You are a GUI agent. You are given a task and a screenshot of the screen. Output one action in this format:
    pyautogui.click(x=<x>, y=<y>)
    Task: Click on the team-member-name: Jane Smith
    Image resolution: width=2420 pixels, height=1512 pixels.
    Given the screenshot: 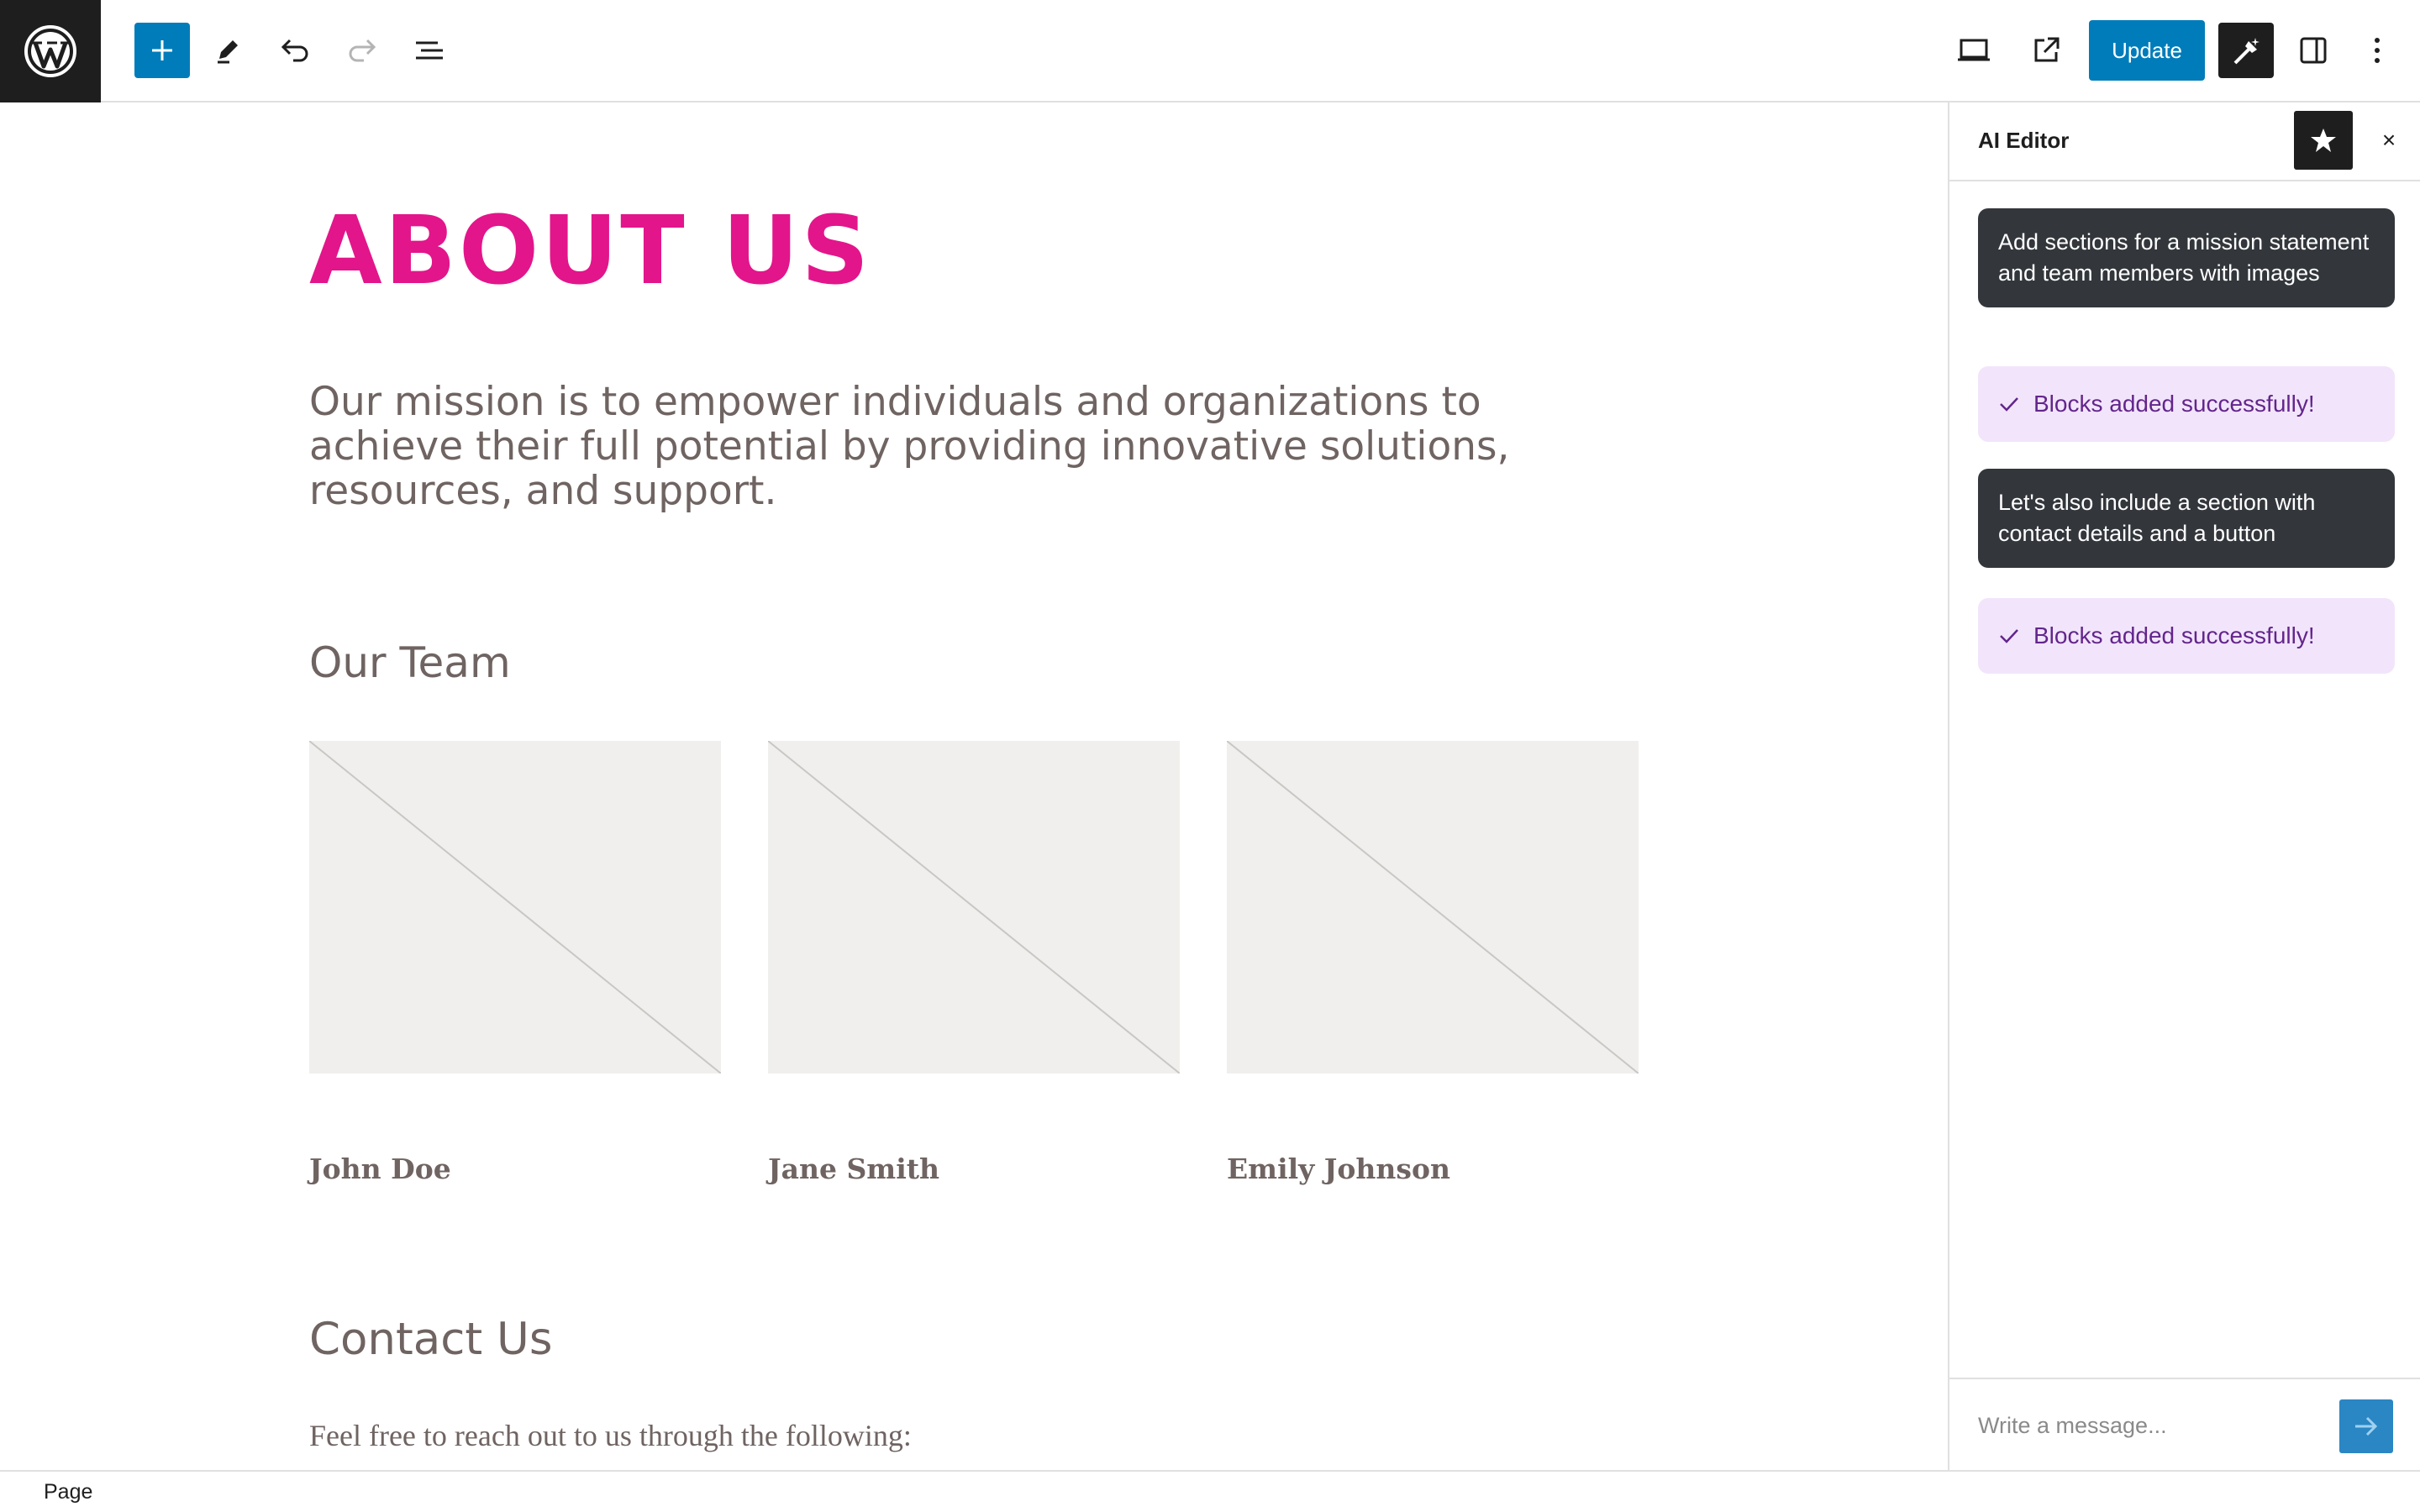 What is the action you would take?
    pyautogui.click(x=854, y=1168)
    